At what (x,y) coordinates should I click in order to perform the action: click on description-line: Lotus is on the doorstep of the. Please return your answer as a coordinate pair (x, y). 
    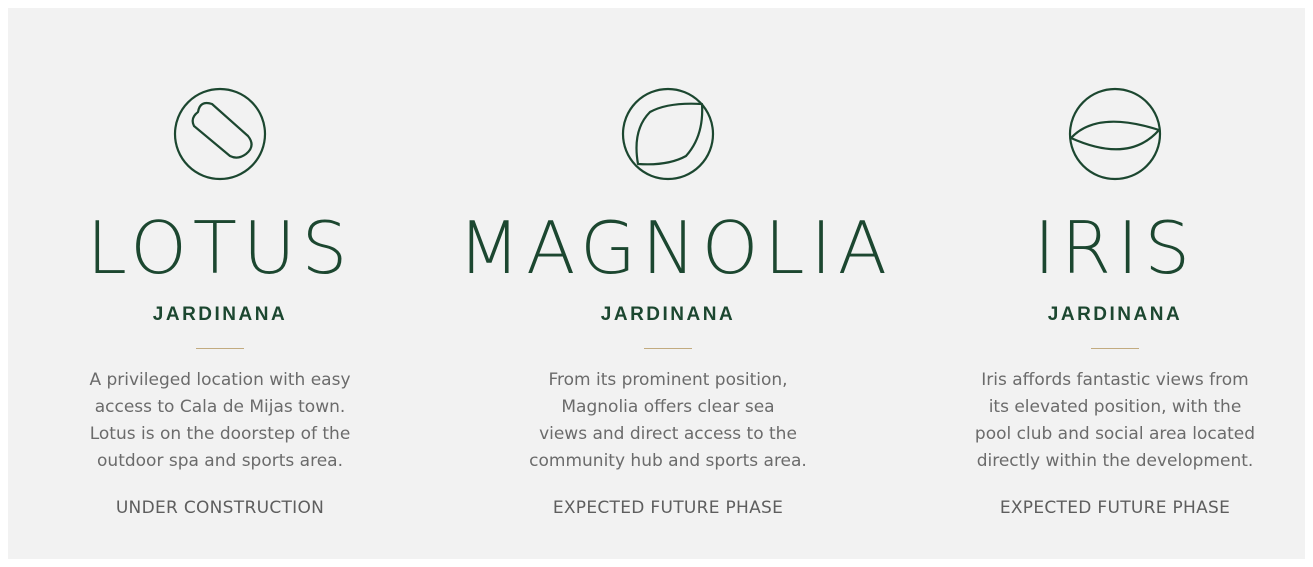
    Looking at the image, I should click on (220, 434).